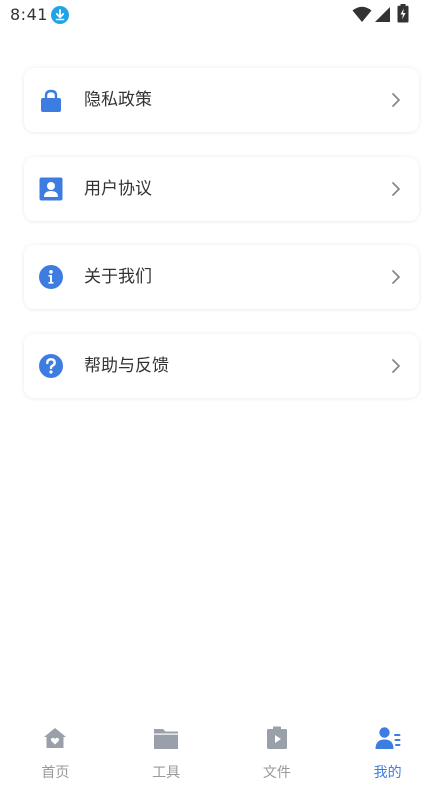 The image size is (443, 788). I want to click on download-icon, so click(60, 15).